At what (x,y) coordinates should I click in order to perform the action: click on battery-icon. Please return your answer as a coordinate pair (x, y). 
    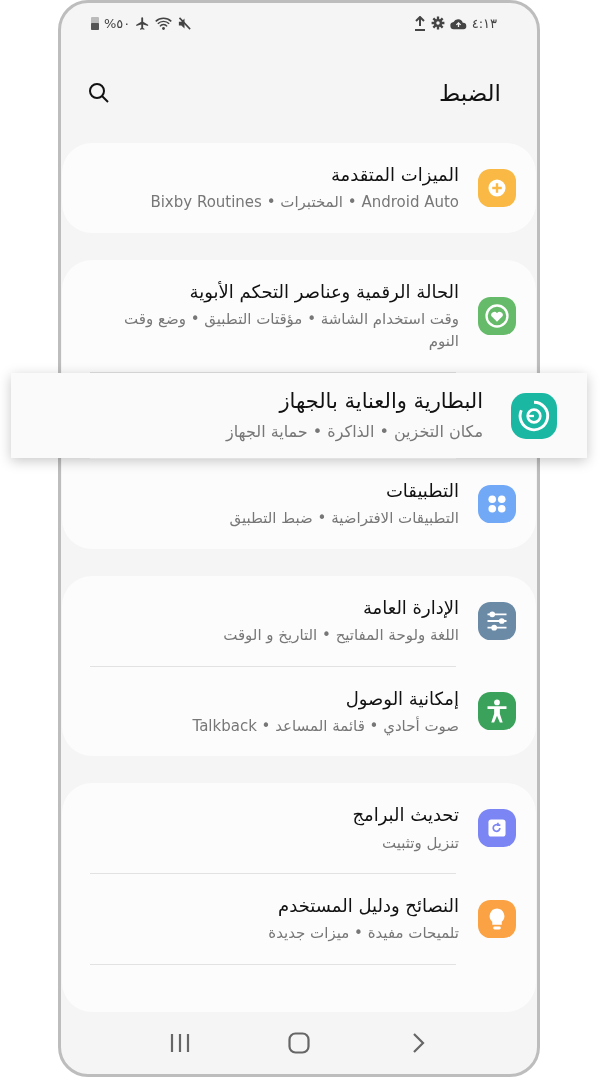
    Looking at the image, I should click on (95, 23).